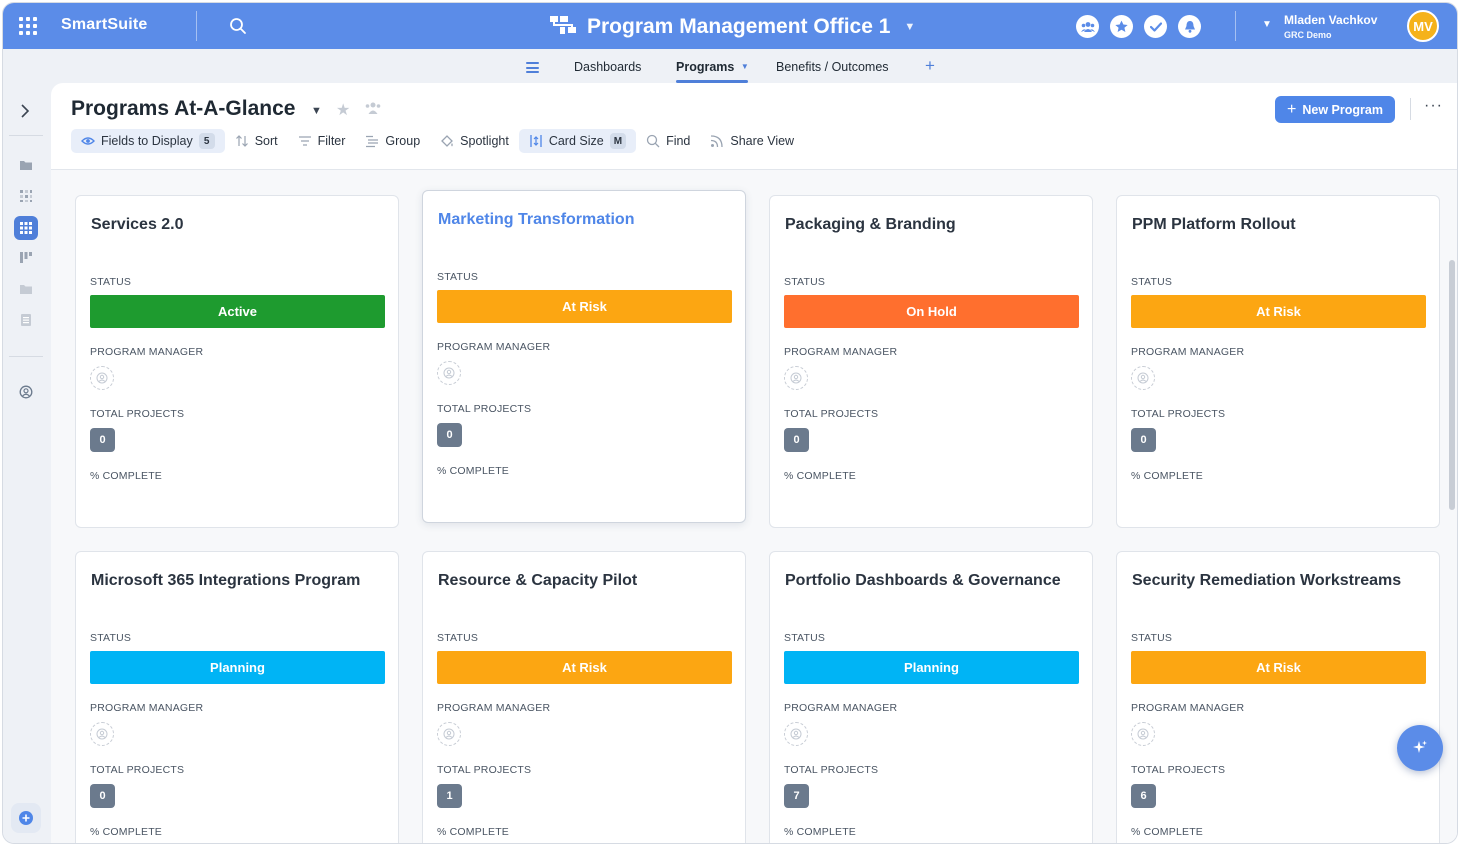  What do you see at coordinates (343, 110) in the screenshot?
I see `star-icon: ★` at bounding box center [343, 110].